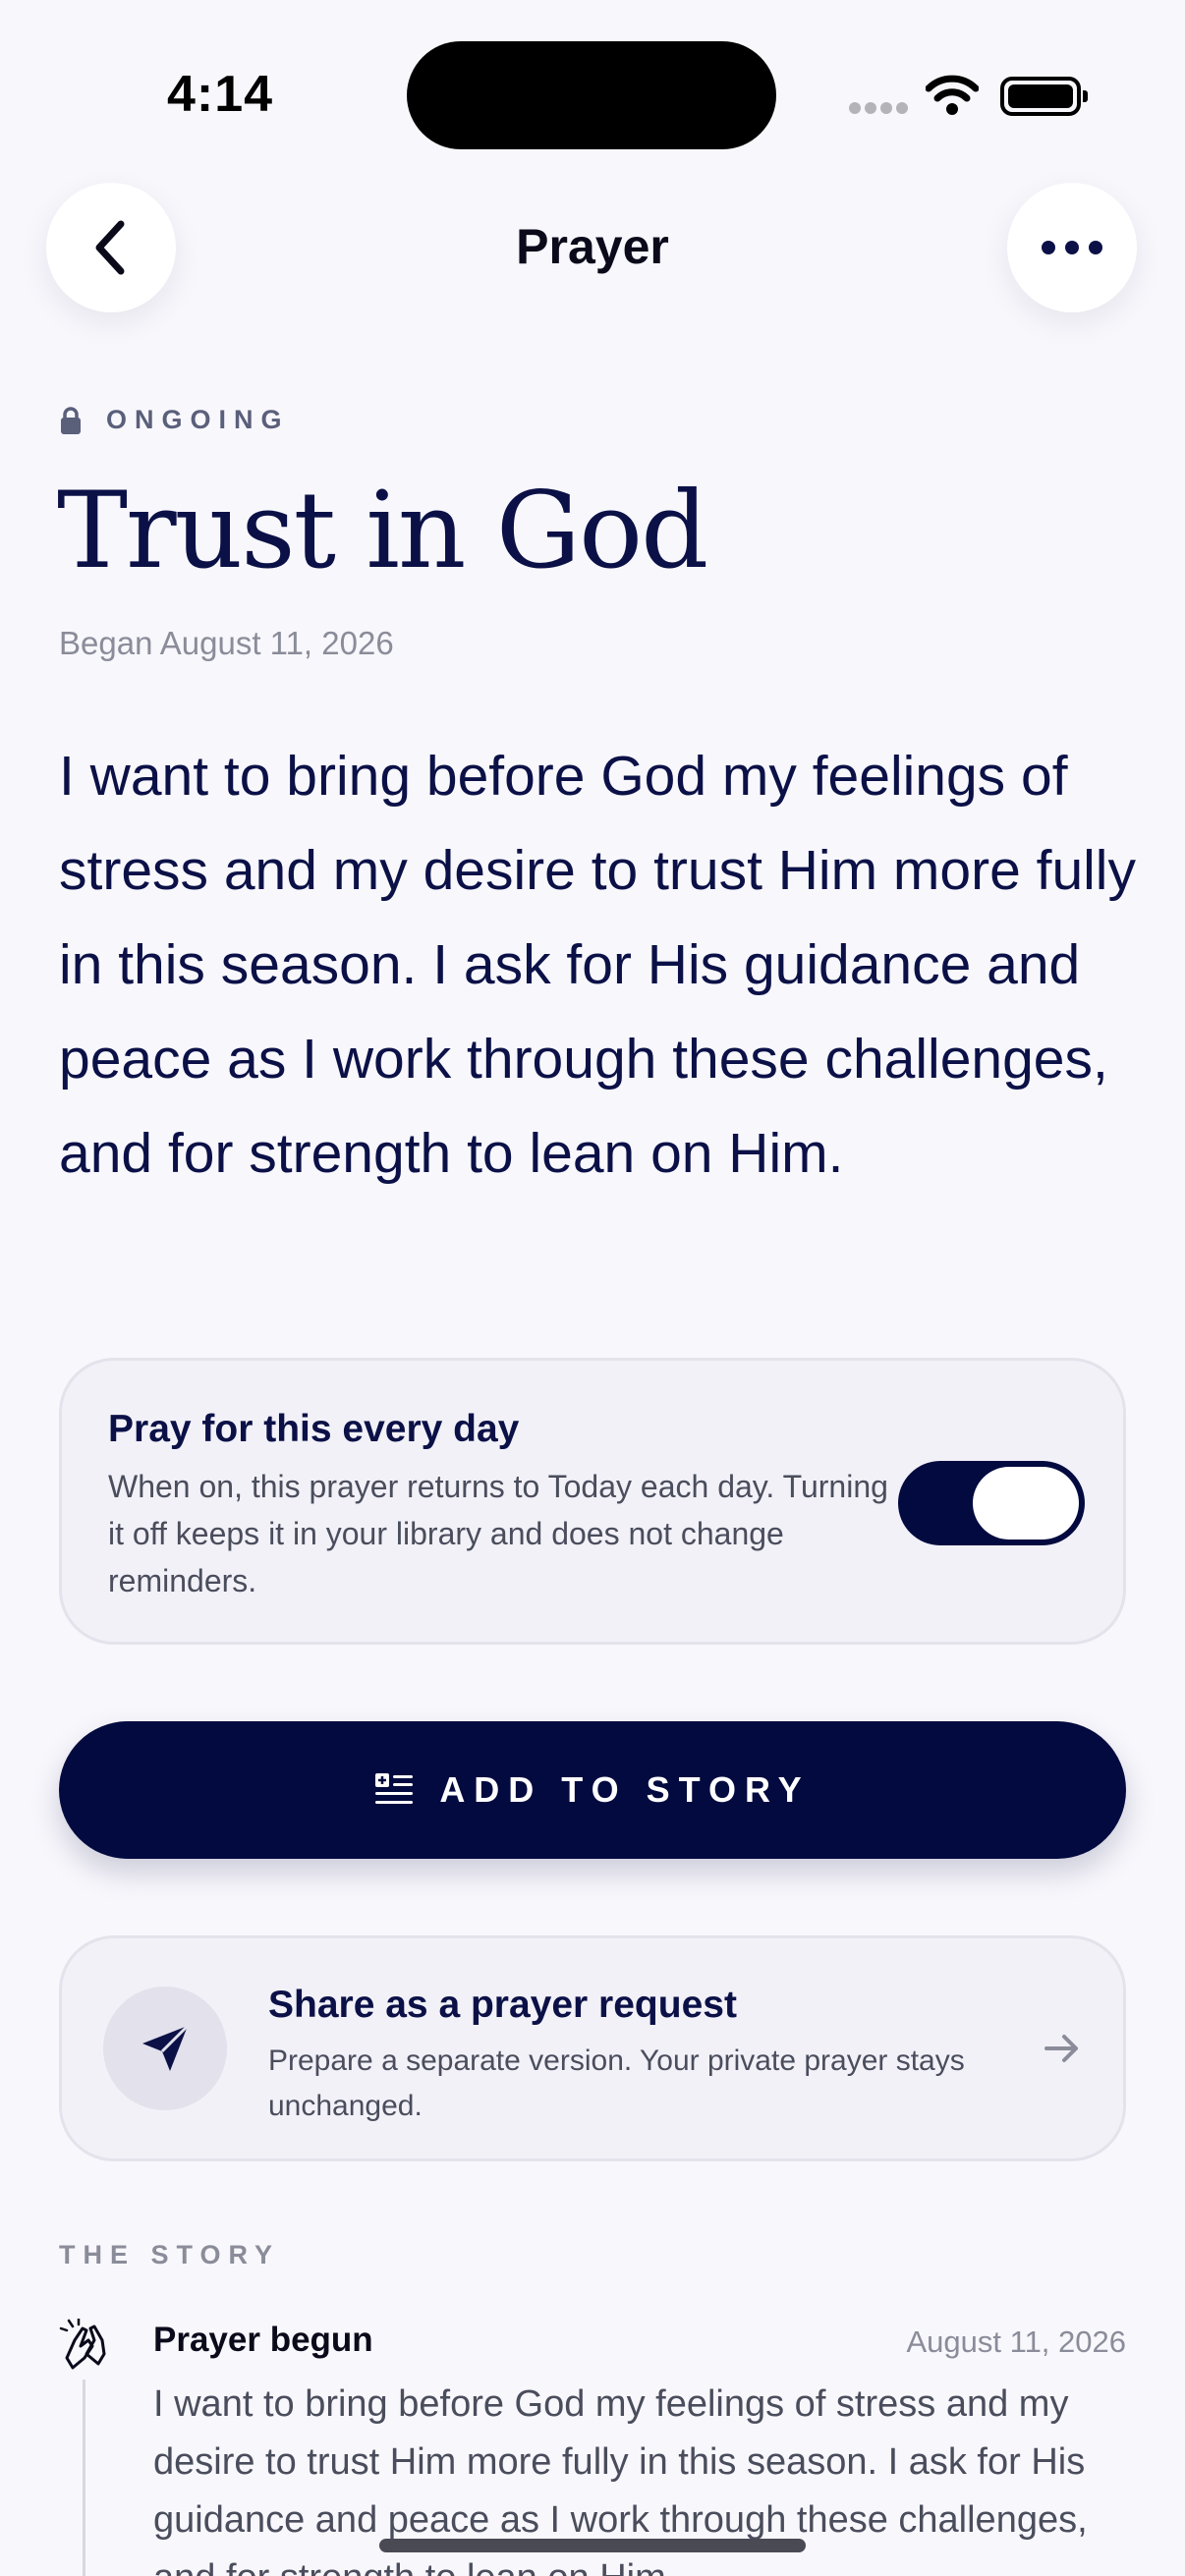 This screenshot has width=1185, height=2576. Describe the element at coordinates (198, 419) in the screenshot. I see `status-label: ONGOING` at that location.